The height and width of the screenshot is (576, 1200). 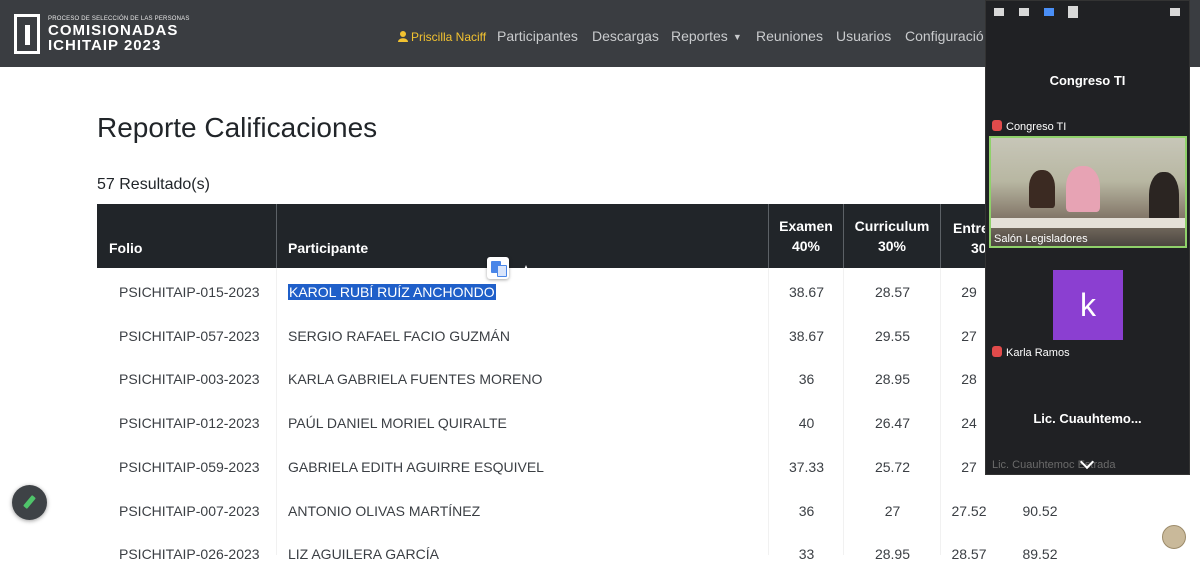 I want to click on col-curriculum: Curriculum 30%, so click(x=892, y=236).